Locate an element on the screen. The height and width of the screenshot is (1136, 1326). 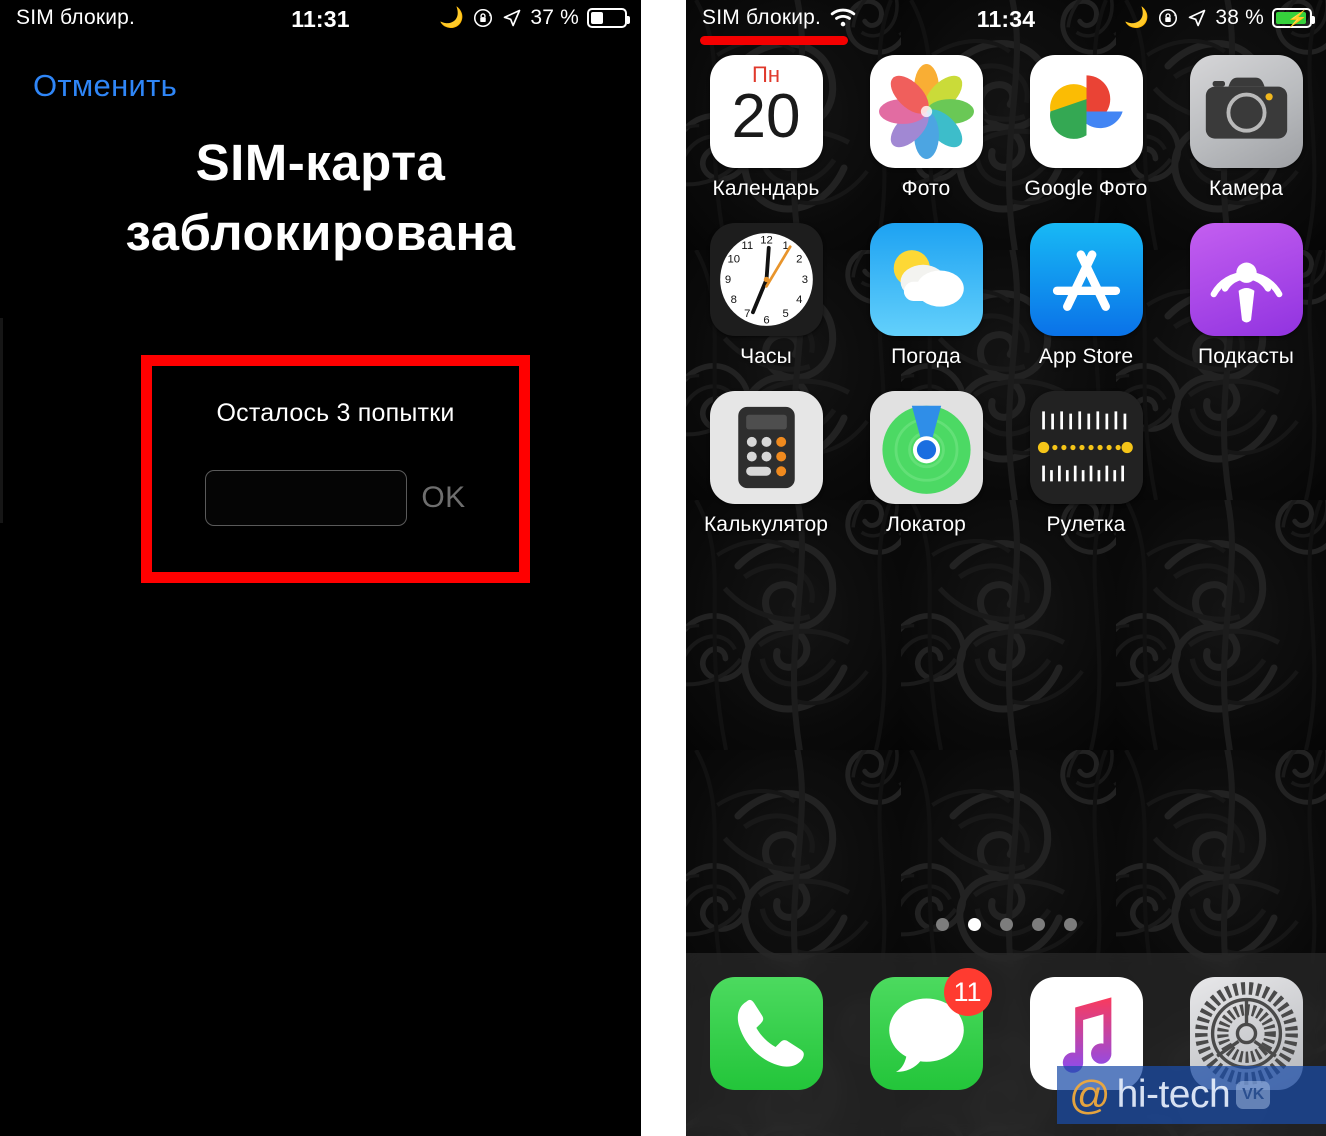
status-bar-right-group: 🌙 37 % is located at coordinates (534, 18).